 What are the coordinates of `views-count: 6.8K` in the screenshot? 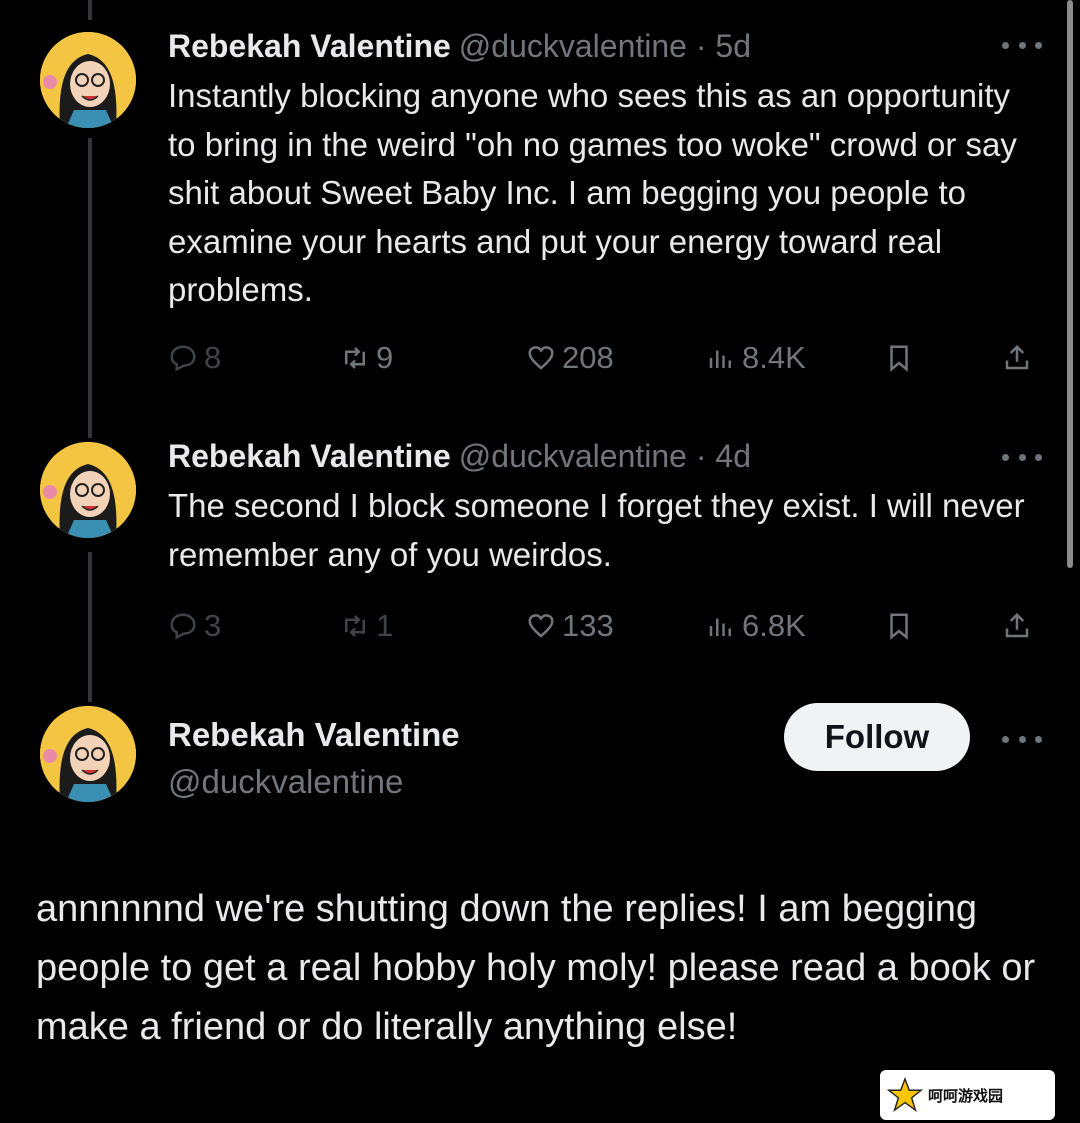 It's located at (774, 625).